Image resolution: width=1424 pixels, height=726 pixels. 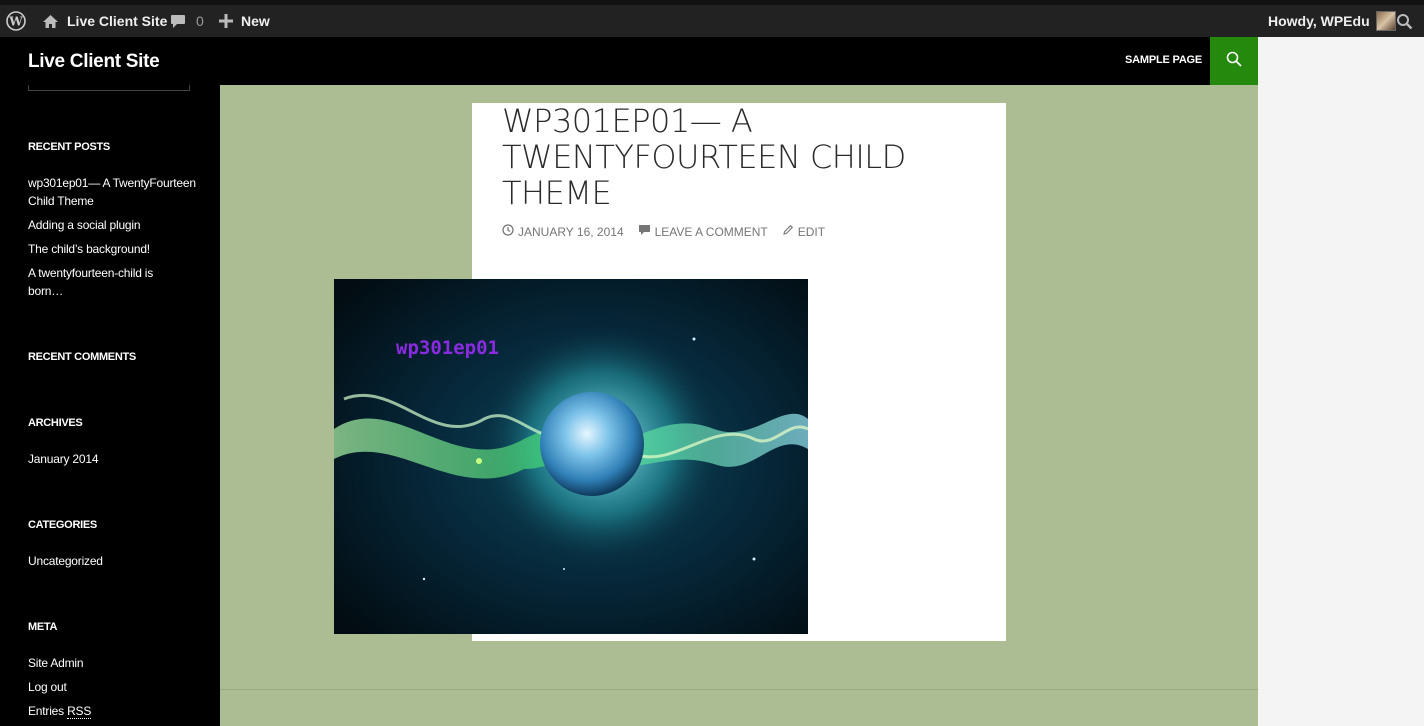 What do you see at coordinates (62, 525) in the screenshot?
I see `widget-title-categories: Categories` at bounding box center [62, 525].